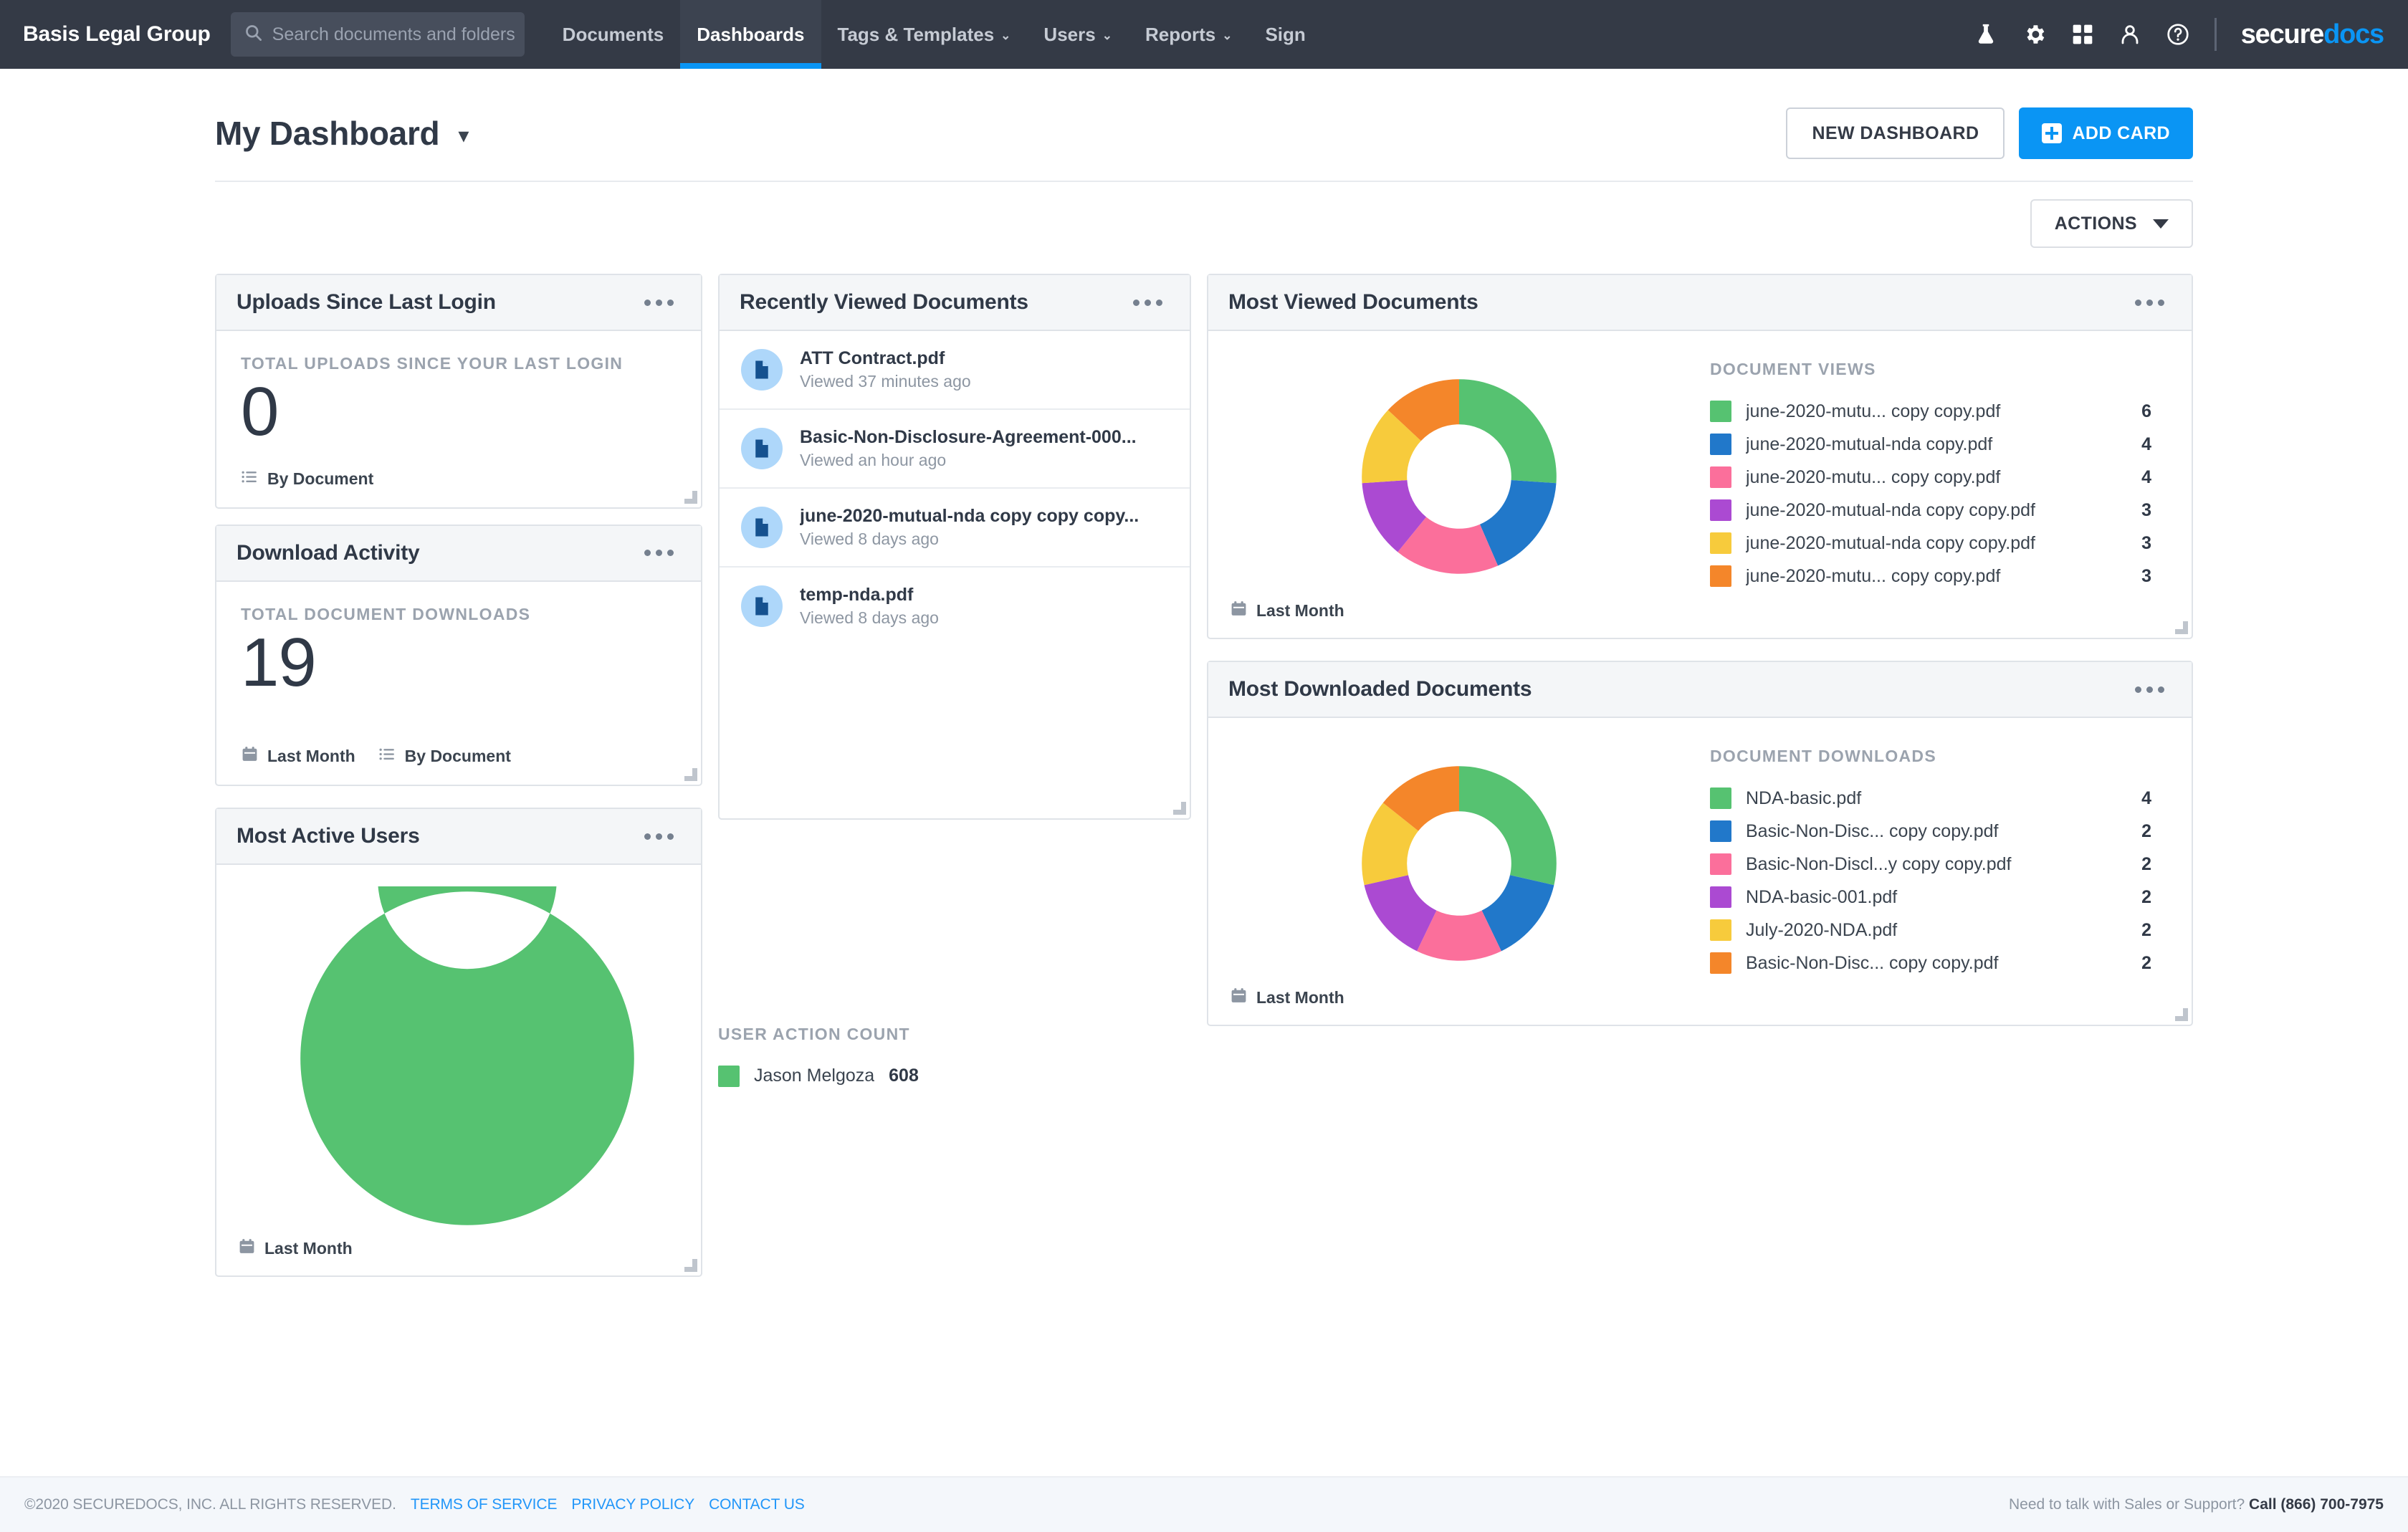 The height and width of the screenshot is (1532, 2408). What do you see at coordinates (1180, 34) in the screenshot?
I see `nav-label: Reports` at bounding box center [1180, 34].